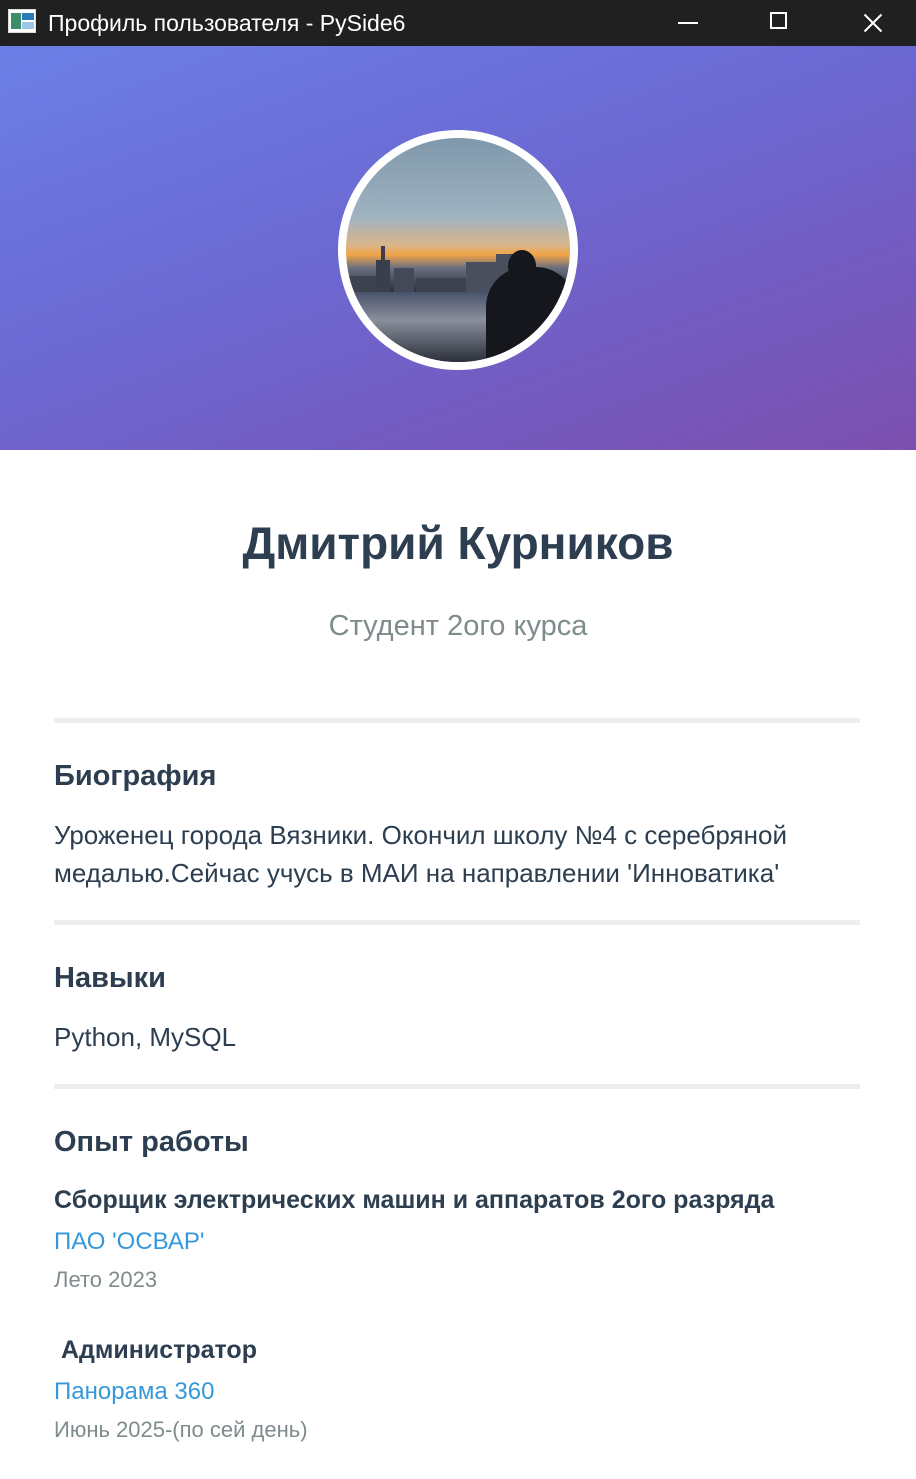 This screenshot has height=1479, width=916. What do you see at coordinates (227, 23) in the screenshot?
I see `window-title: Профиль пользователя - PySide6` at bounding box center [227, 23].